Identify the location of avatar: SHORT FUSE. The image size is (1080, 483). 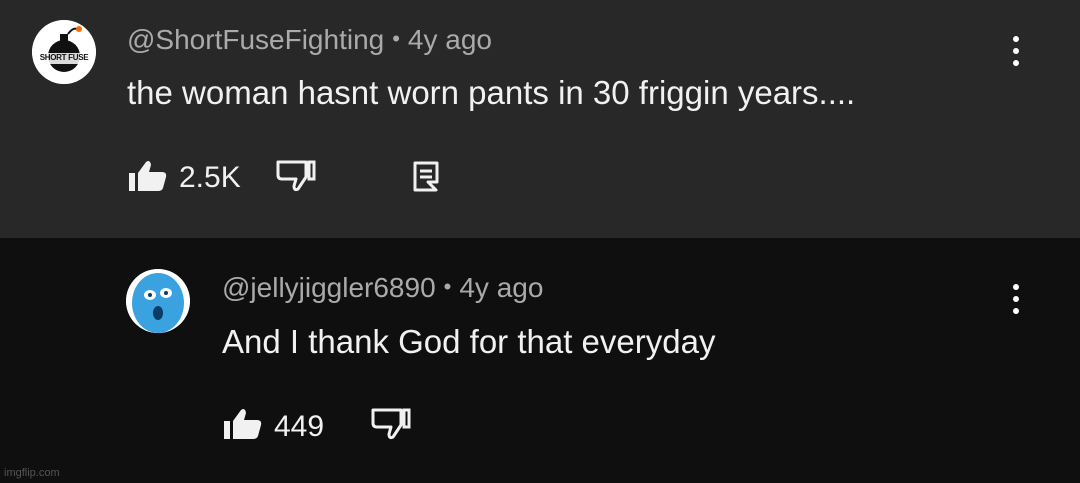
(64, 52).